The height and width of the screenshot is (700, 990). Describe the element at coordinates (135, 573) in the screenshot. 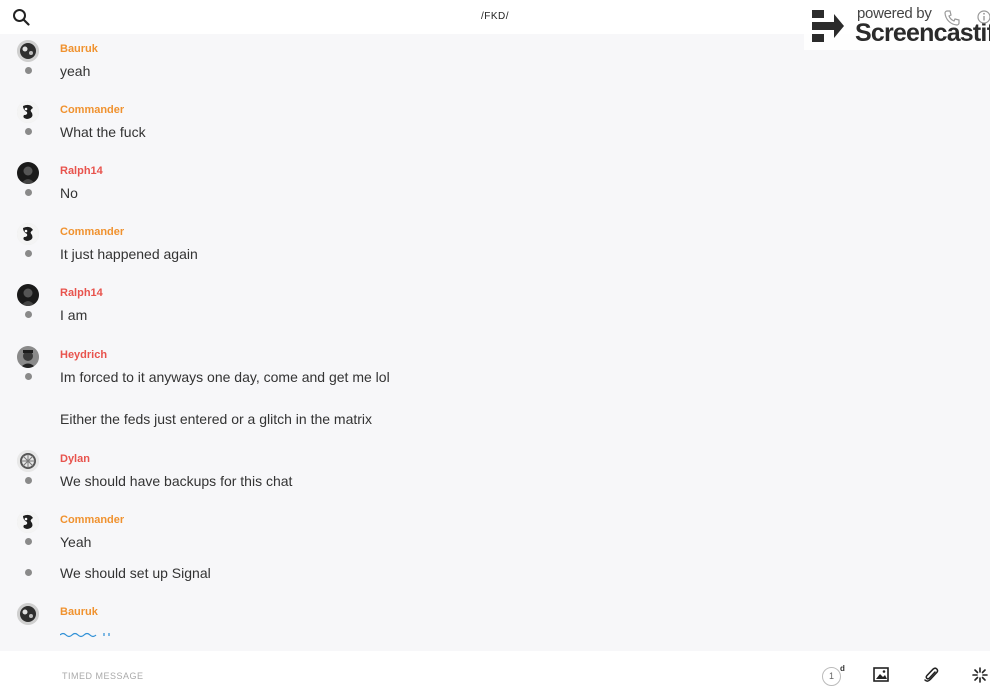

I see `message-text: We should set up Signal` at that location.